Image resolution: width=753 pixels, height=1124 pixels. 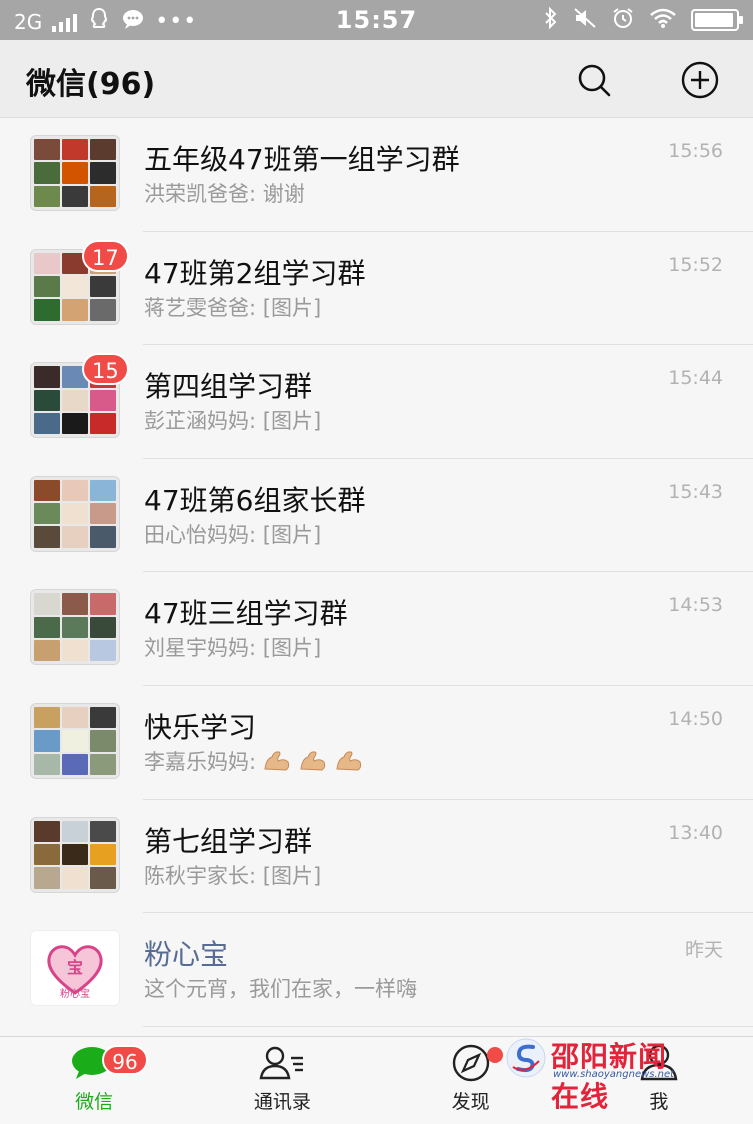 I want to click on wifi-icon, so click(x=663, y=20).